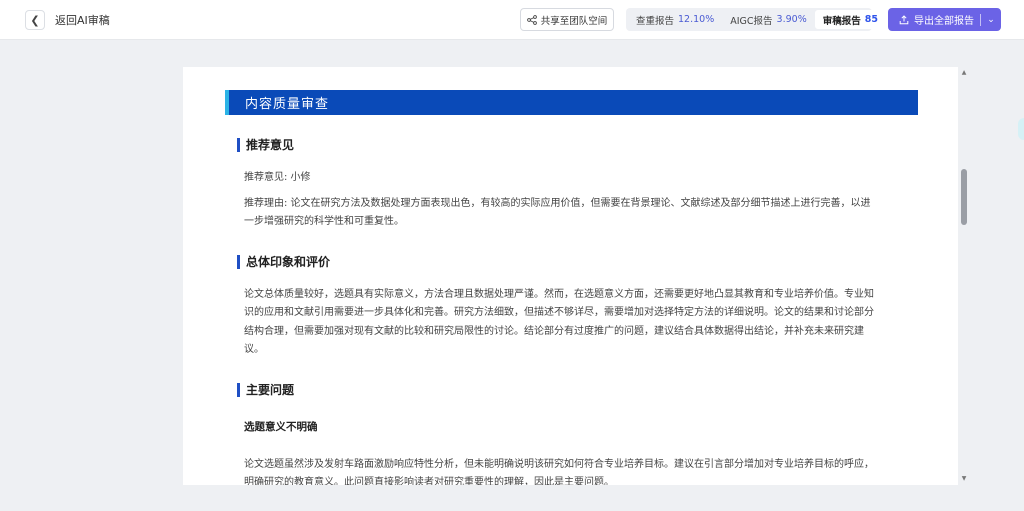 This screenshot has width=1024, height=511. I want to click on export-label: 导出全部报告, so click(944, 21).